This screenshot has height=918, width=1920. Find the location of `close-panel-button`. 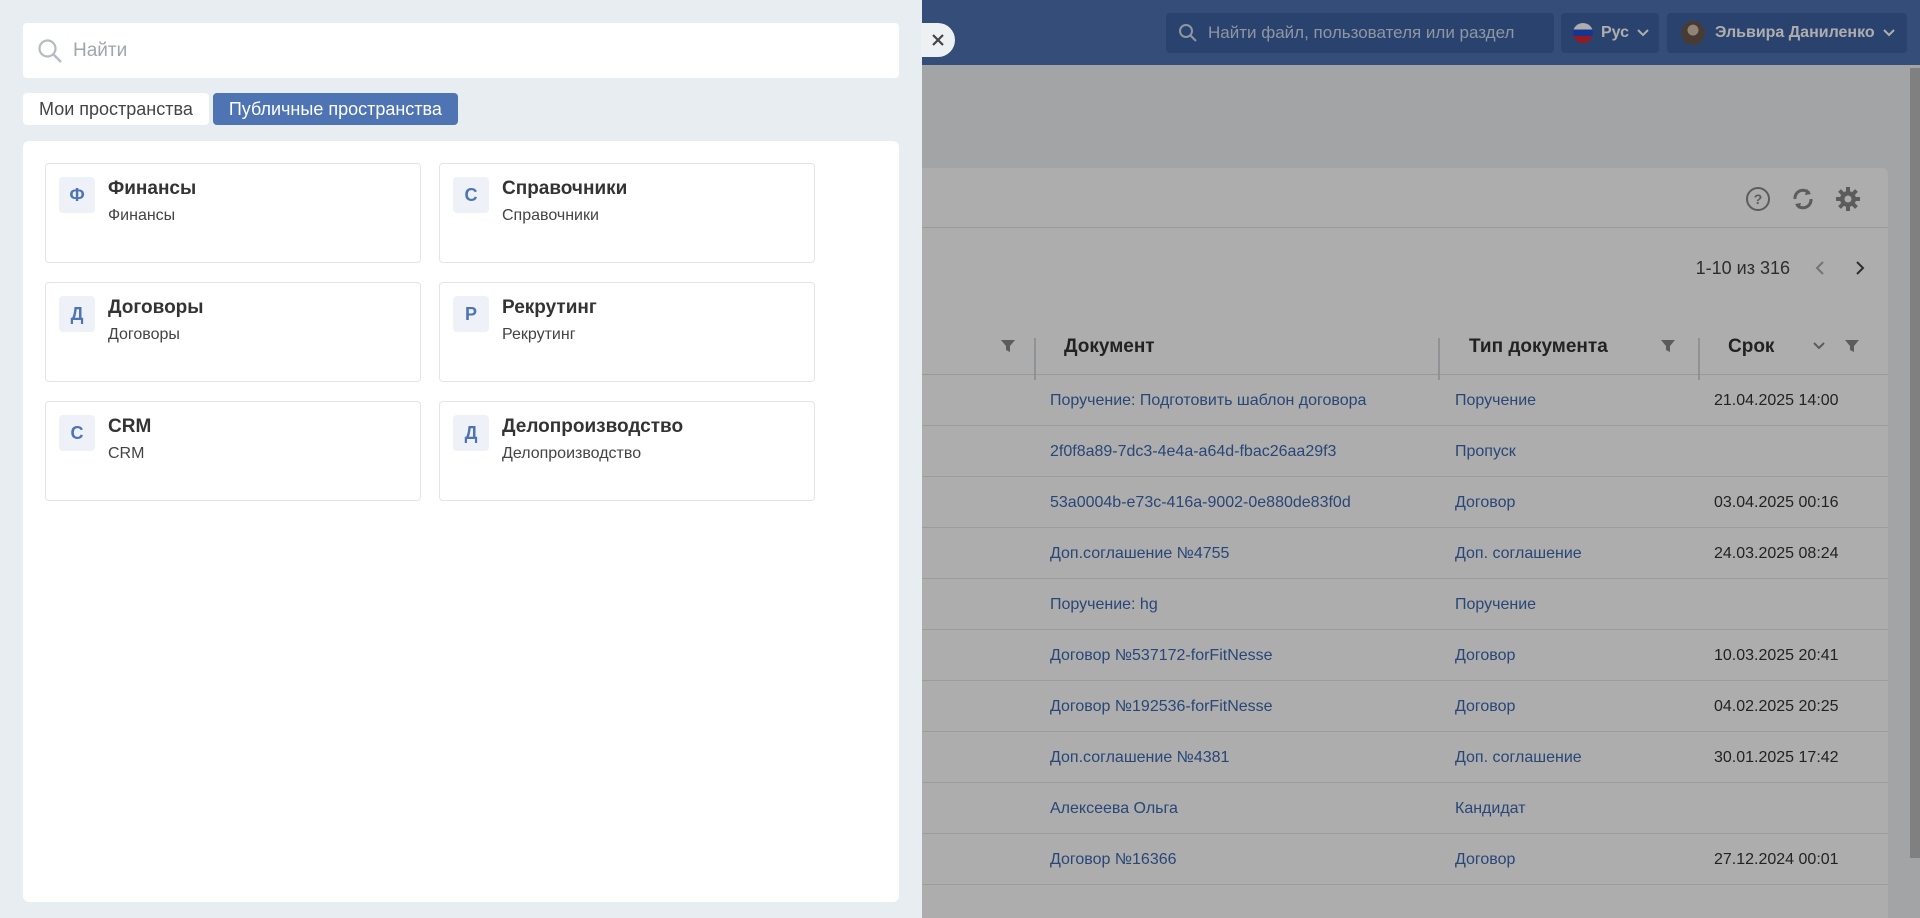

close-panel-button is located at coordinates (938, 40).